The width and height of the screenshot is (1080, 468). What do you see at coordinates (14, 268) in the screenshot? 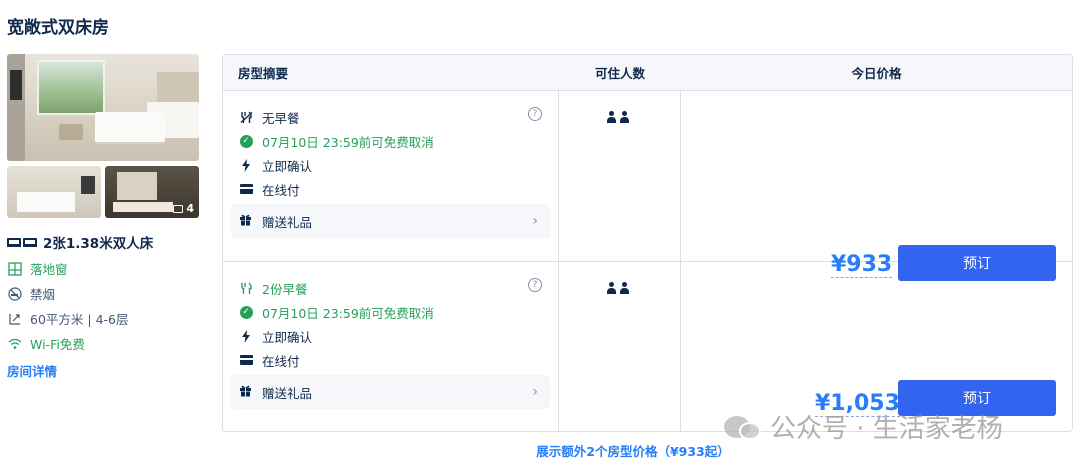
I see `window-icon` at bounding box center [14, 268].